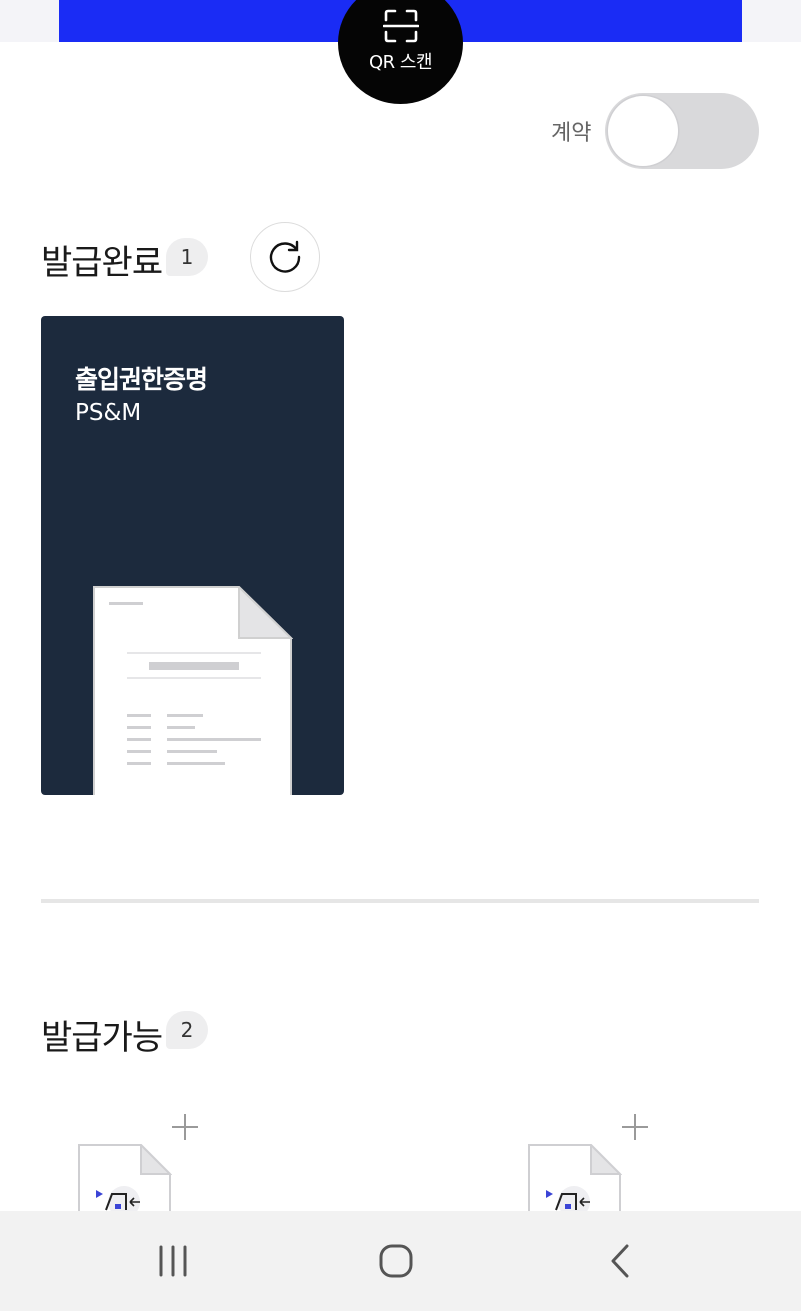  I want to click on qr-scan-label: QR 스캔, so click(400, 62).